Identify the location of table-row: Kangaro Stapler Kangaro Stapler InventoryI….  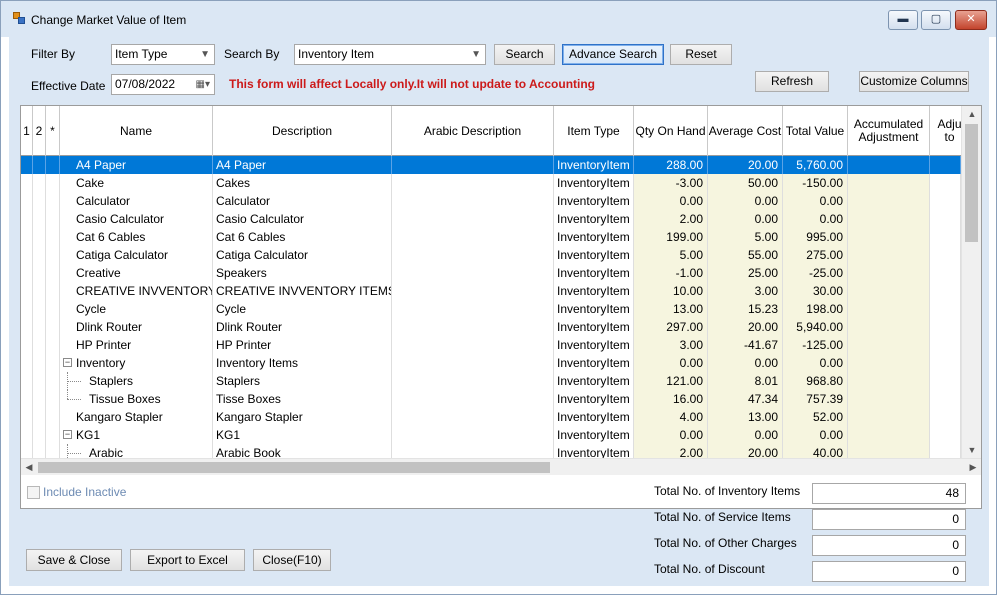
(491, 417).